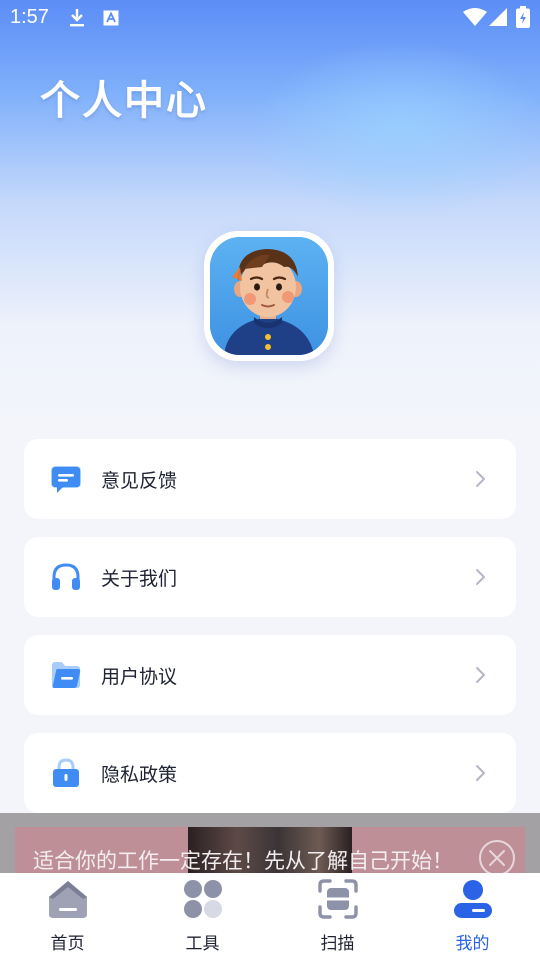 Image resolution: width=540 pixels, height=960 pixels. What do you see at coordinates (243, 861) in the screenshot?
I see `ad-text: 适合你的工作一定存在！先从了解自己开始！` at bounding box center [243, 861].